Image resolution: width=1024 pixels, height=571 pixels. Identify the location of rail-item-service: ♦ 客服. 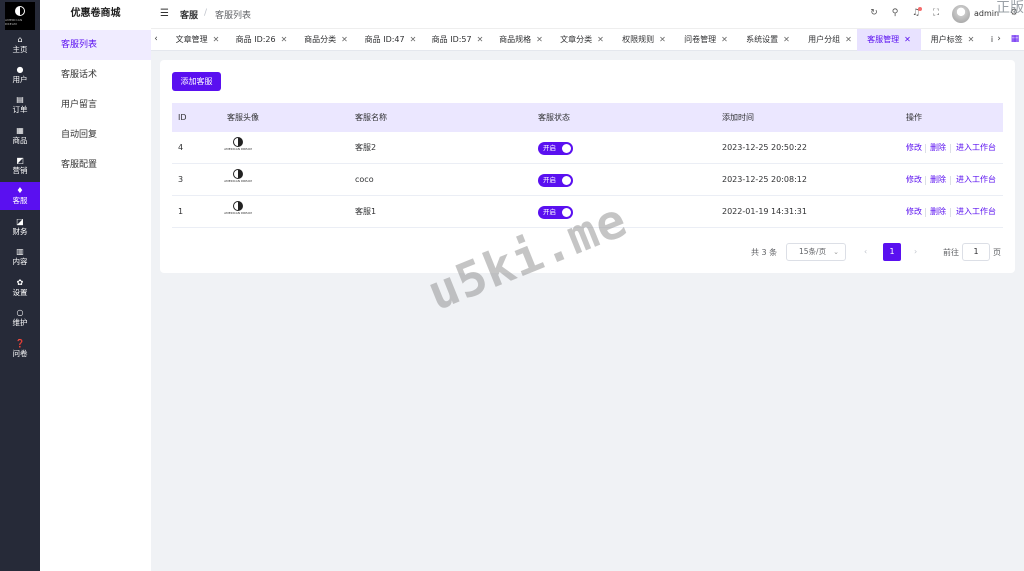
(20, 196).